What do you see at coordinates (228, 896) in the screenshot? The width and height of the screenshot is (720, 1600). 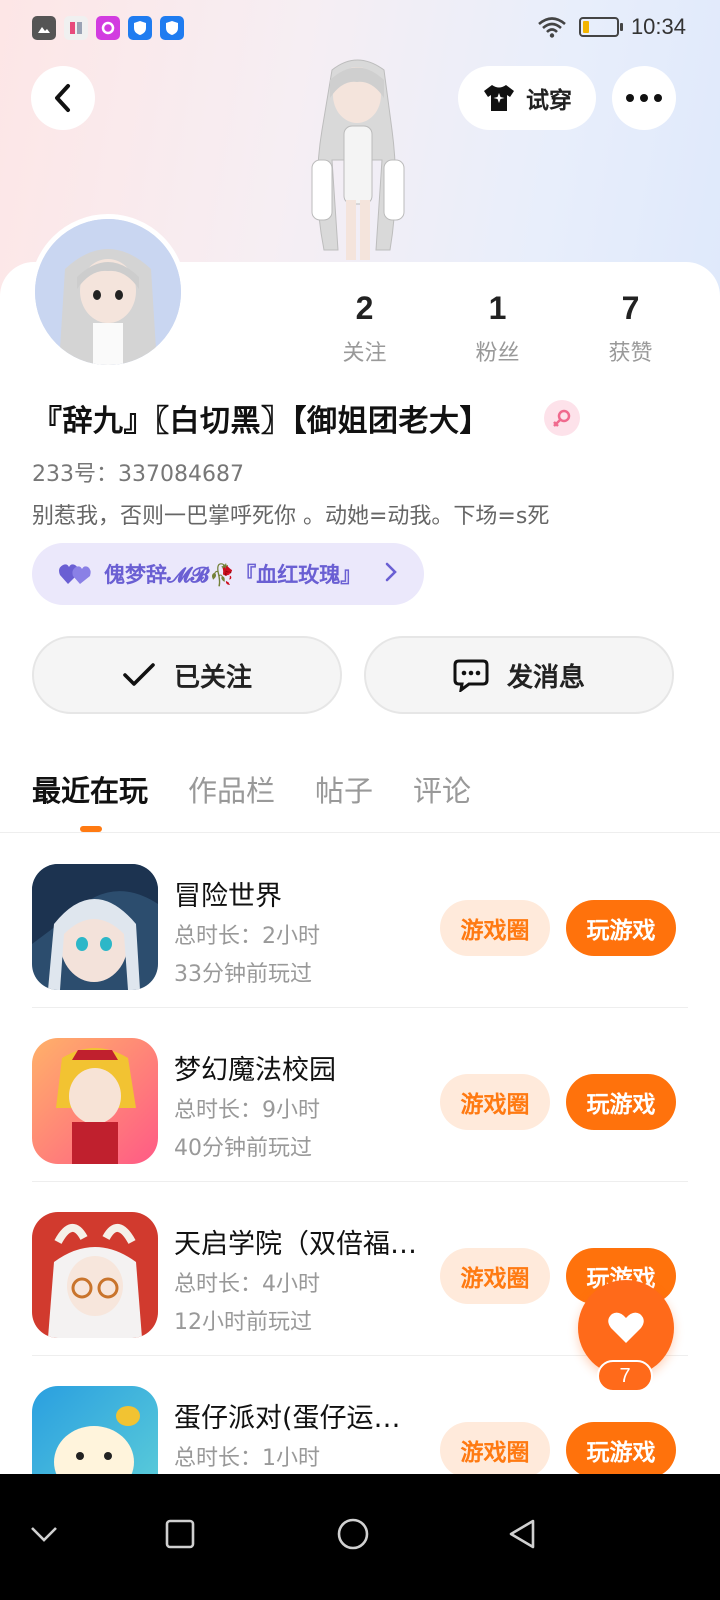 I see `game-name: 冒险世界` at bounding box center [228, 896].